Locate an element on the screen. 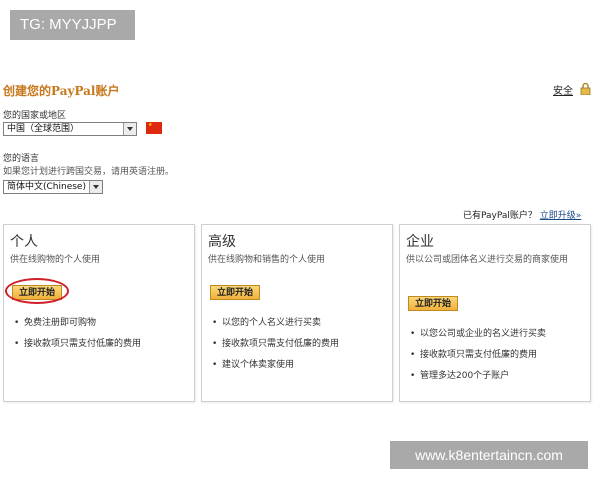 This screenshot has width=600, height=480. page-title: 创建您的PayPal账户 is located at coordinates (61, 91).